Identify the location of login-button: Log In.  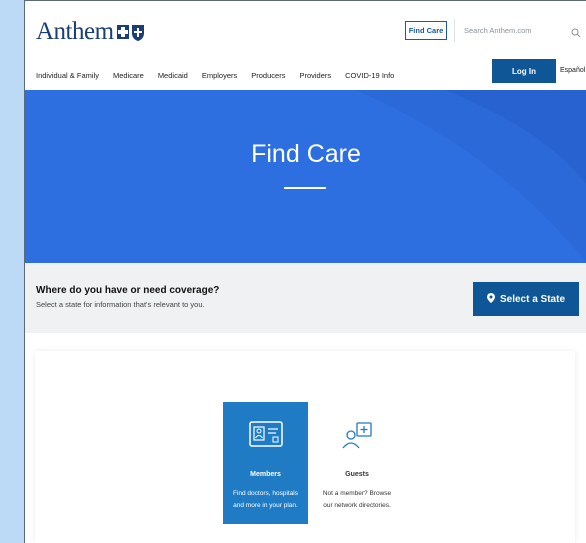
(524, 71).